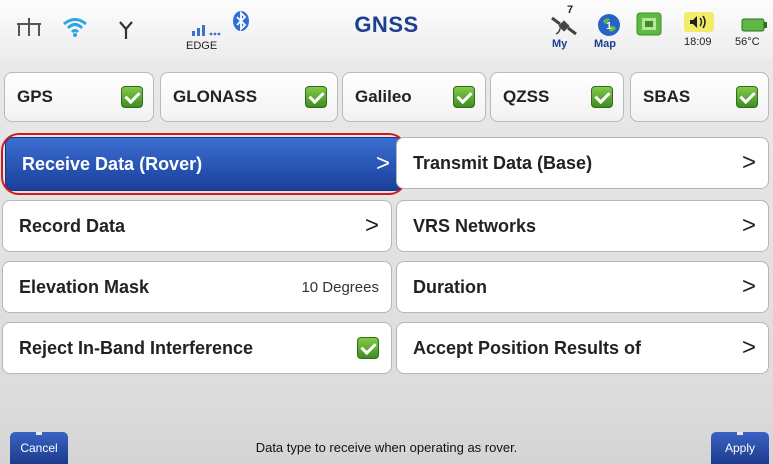  I want to click on constellation-label: Galileo, so click(383, 96).